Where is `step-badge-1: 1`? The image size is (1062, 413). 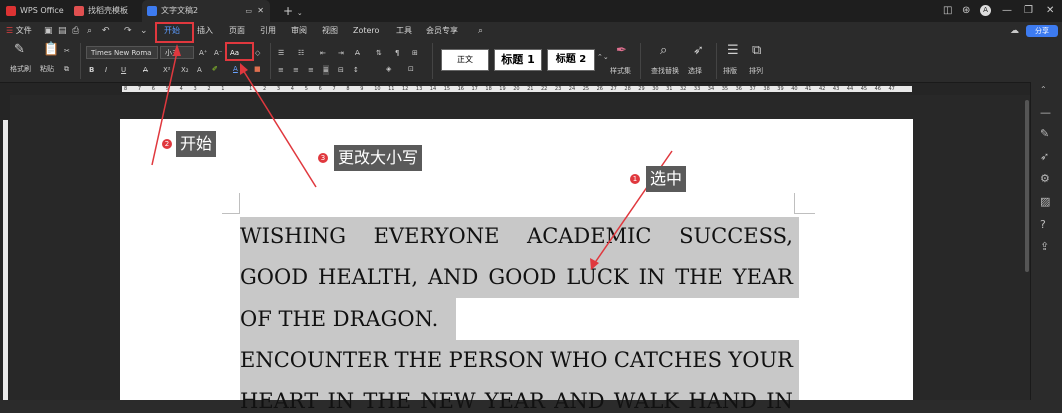 step-badge-1: 1 is located at coordinates (635, 179).